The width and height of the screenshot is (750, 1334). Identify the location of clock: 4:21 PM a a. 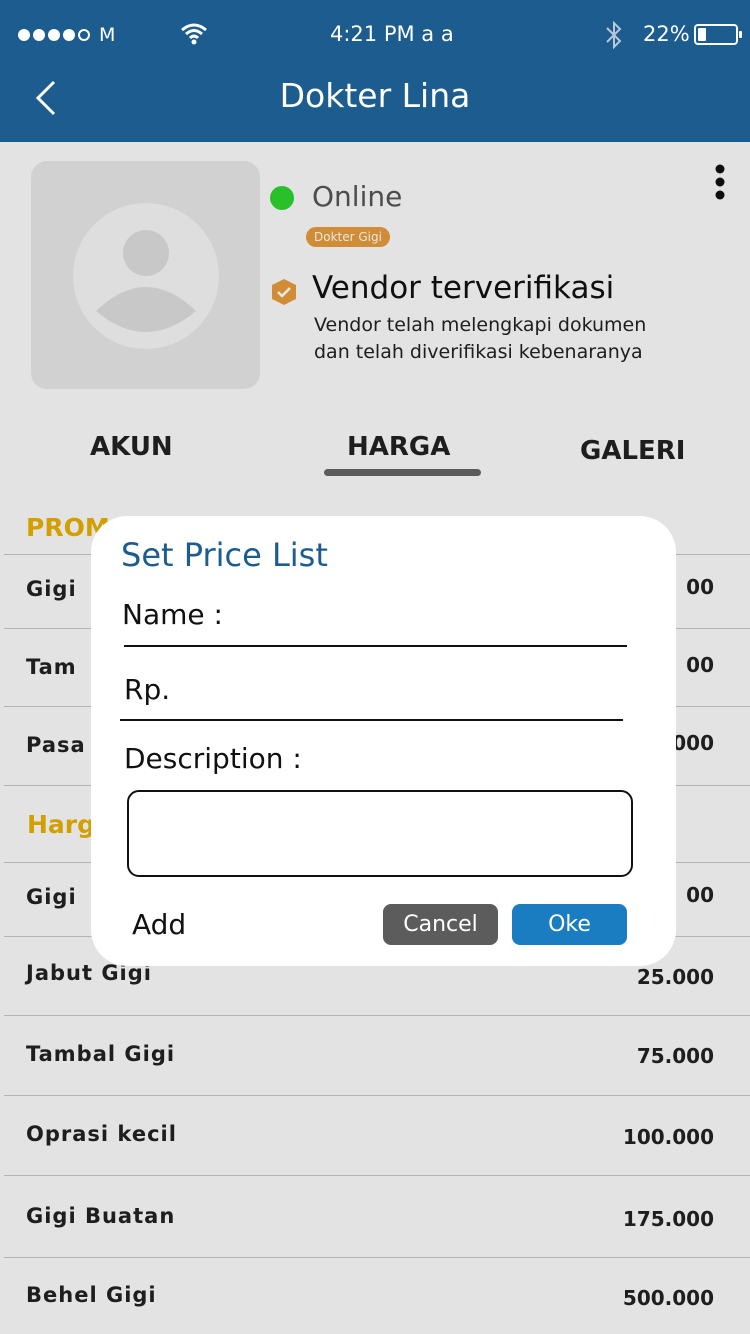
(392, 34).